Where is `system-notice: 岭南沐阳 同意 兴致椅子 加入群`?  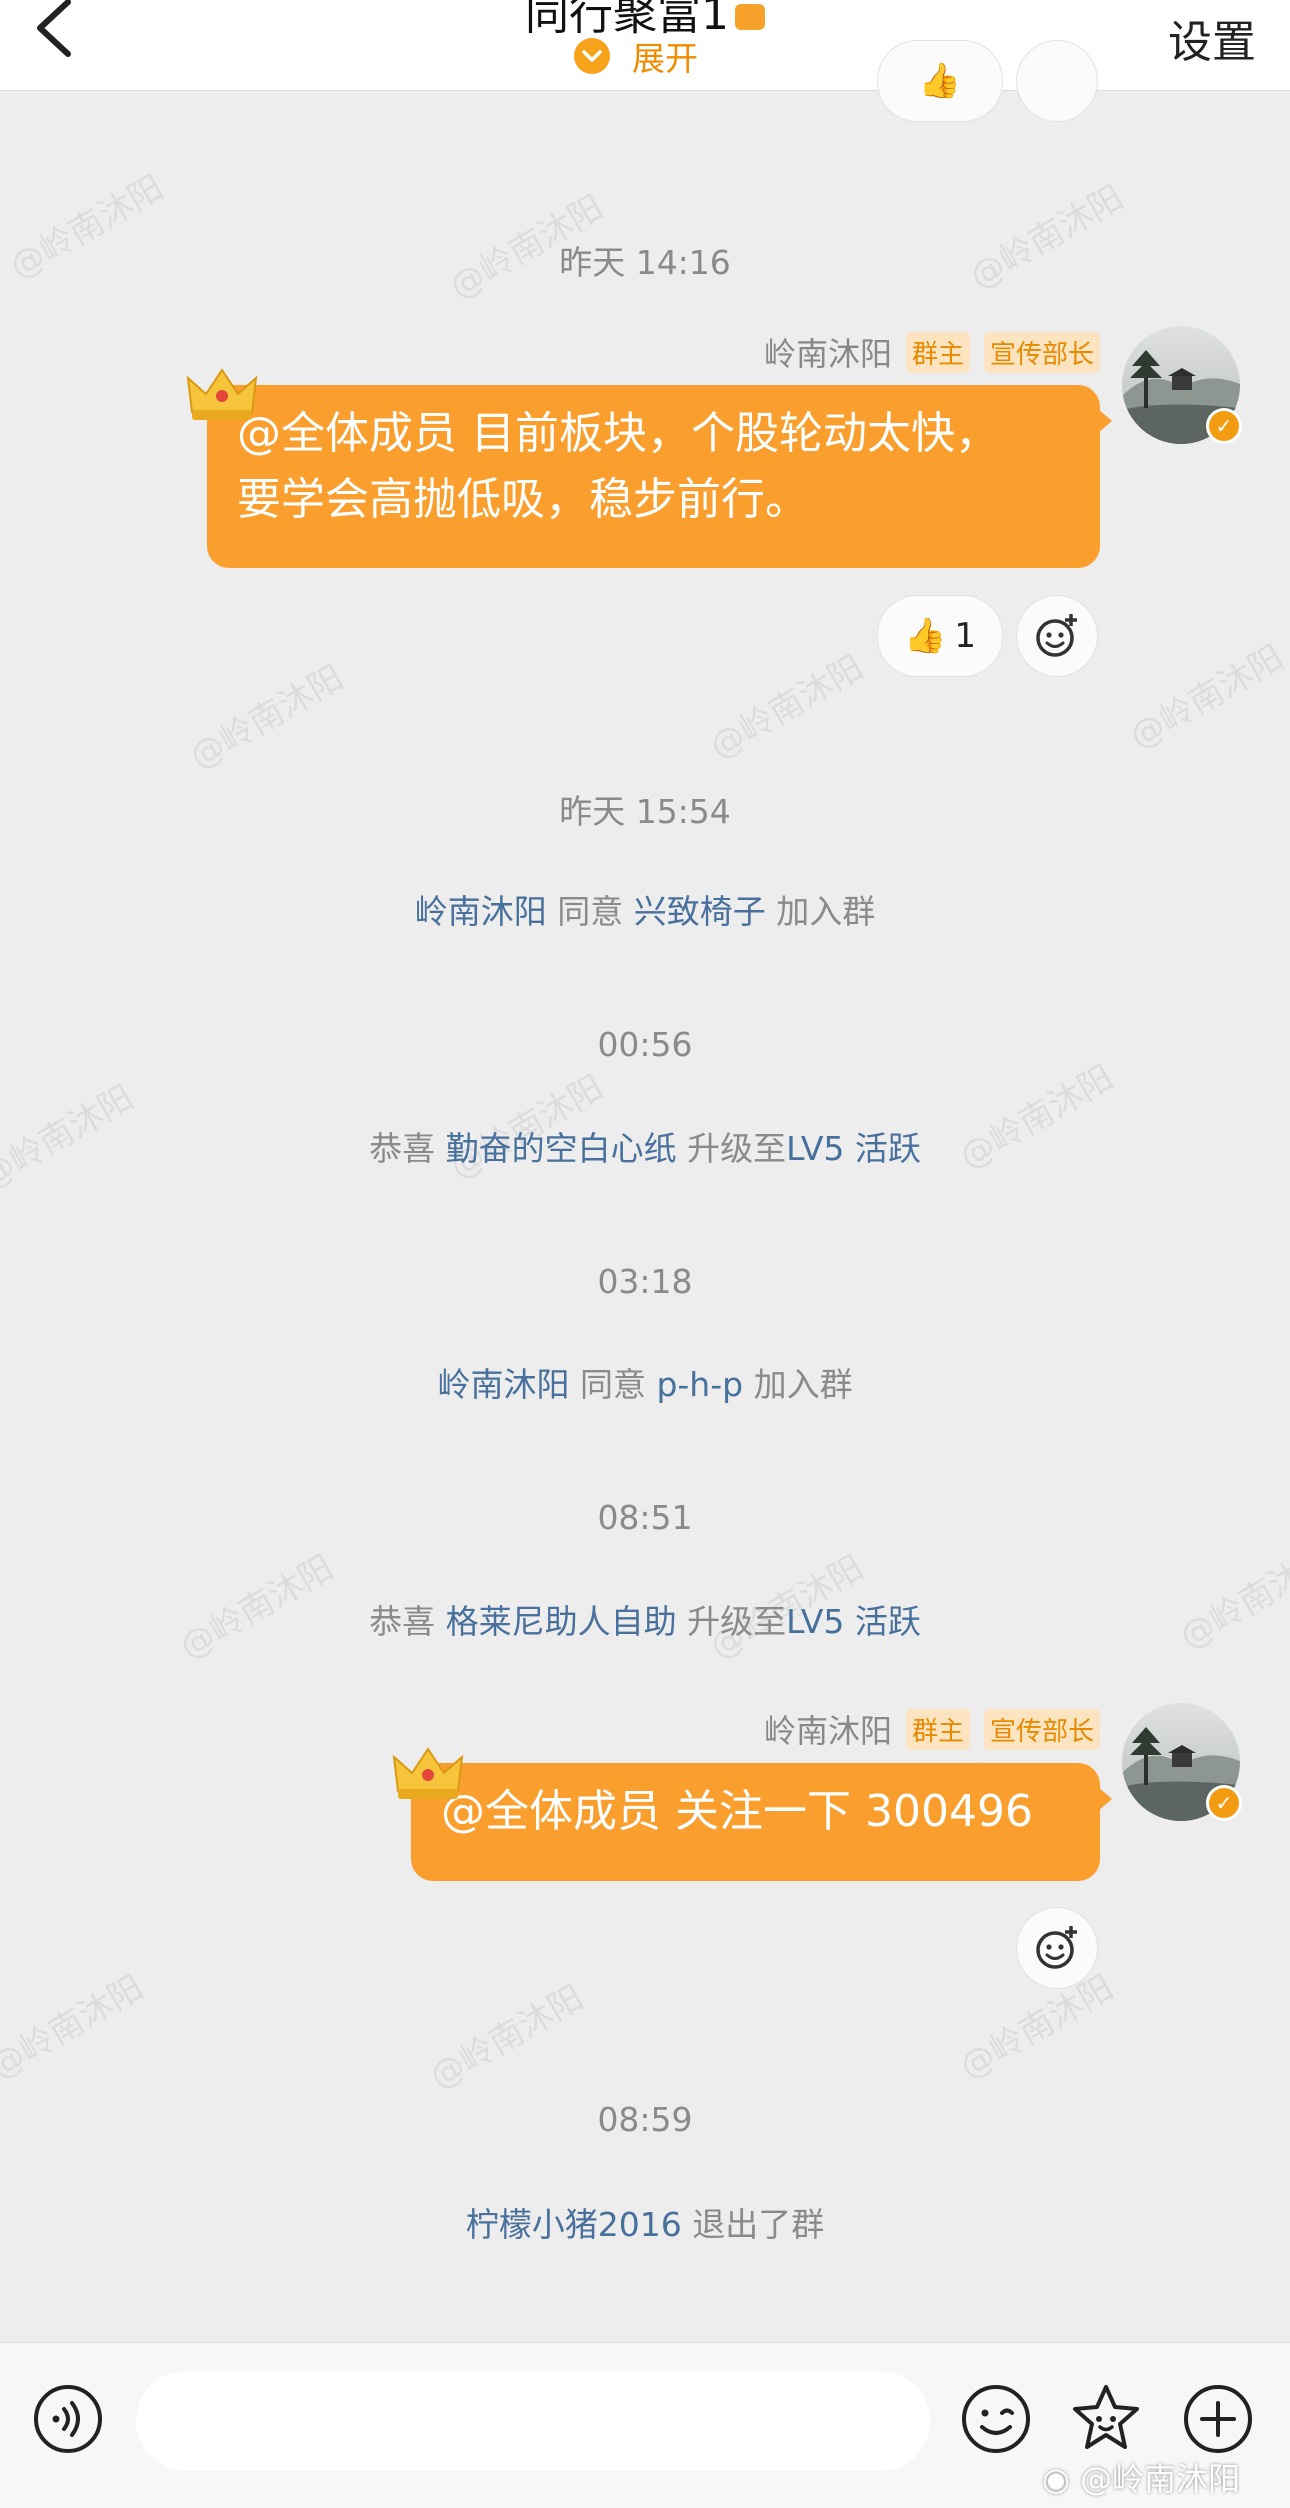
system-notice: 岭南沐阳 同意 兴致椅子 加入群 is located at coordinates (645, 909).